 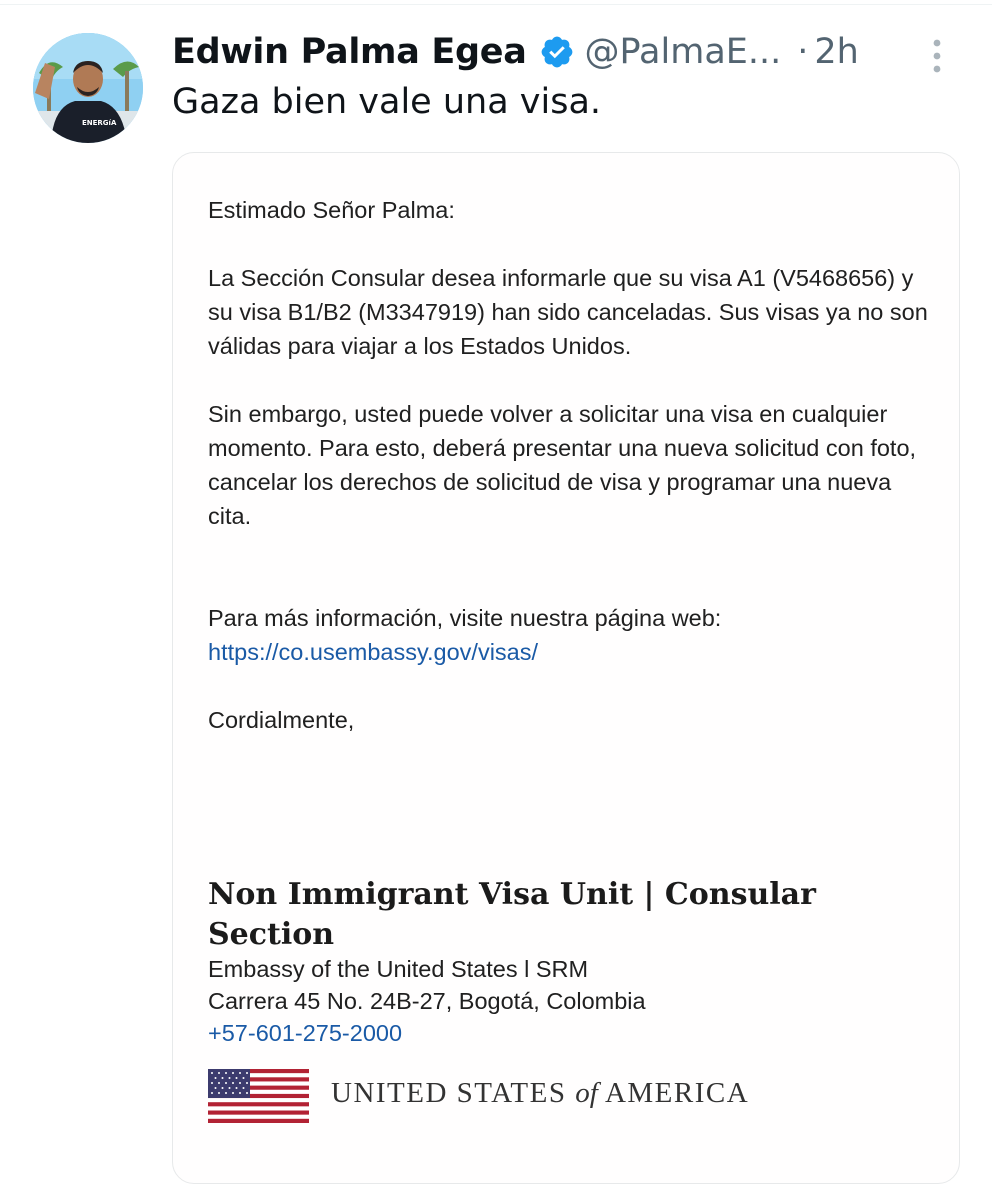 I want to click on signature-line-address: Carrera 45 No. 24B-27, Bogotá, Colombia, so click(x=427, y=1001).